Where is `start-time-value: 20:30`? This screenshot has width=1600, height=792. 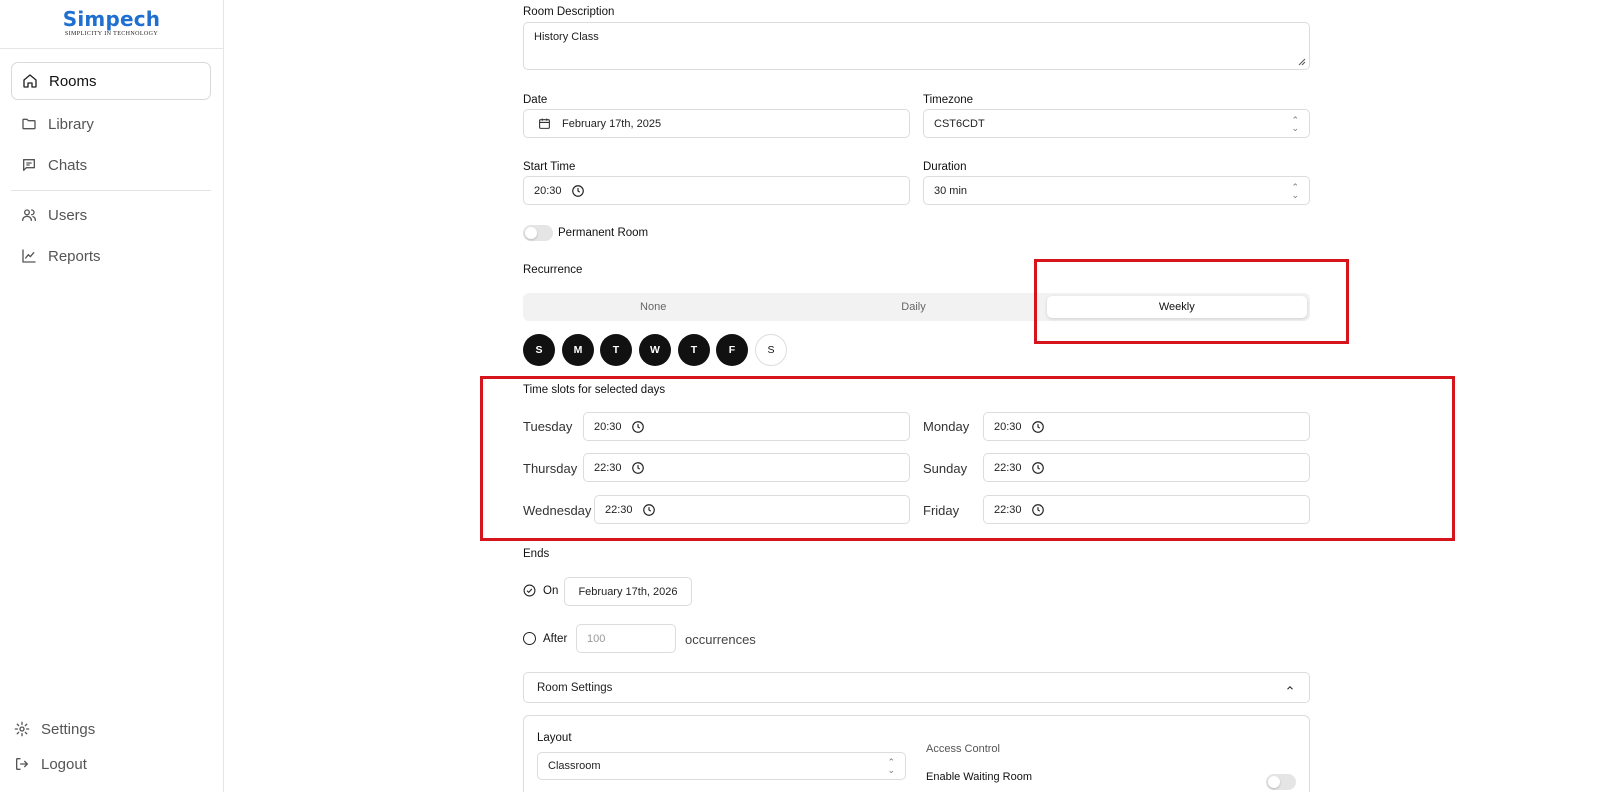 start-time-value: 20:30 is located at coordinates (548, 190).